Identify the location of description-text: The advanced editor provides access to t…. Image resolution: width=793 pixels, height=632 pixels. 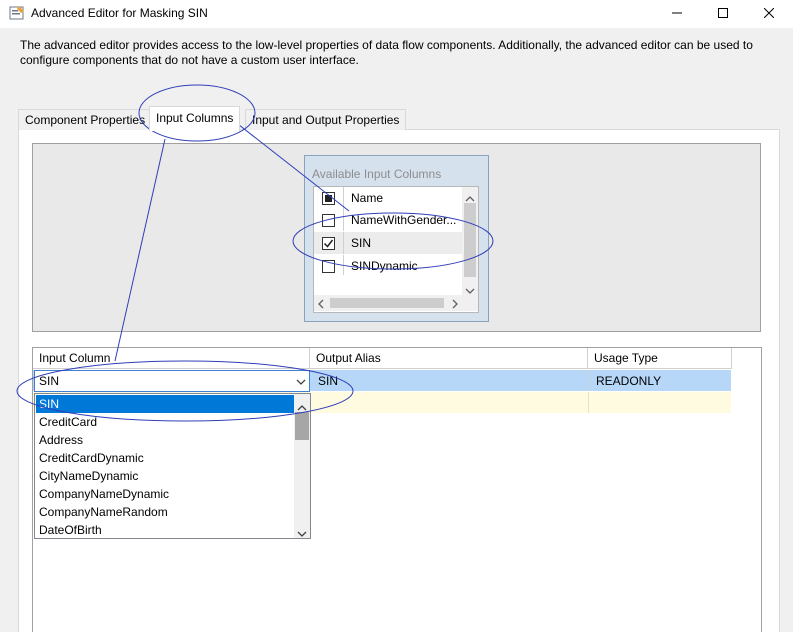
(386, 52).